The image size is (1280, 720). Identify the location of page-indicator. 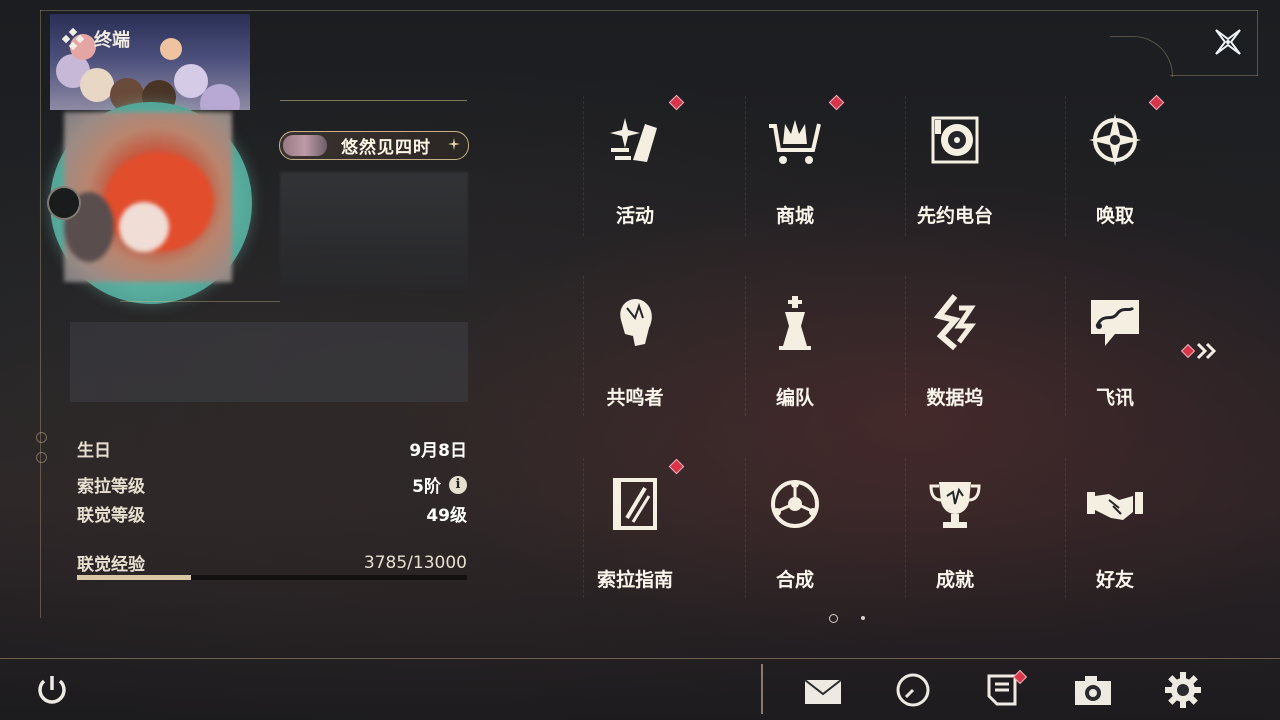
(863, 618).